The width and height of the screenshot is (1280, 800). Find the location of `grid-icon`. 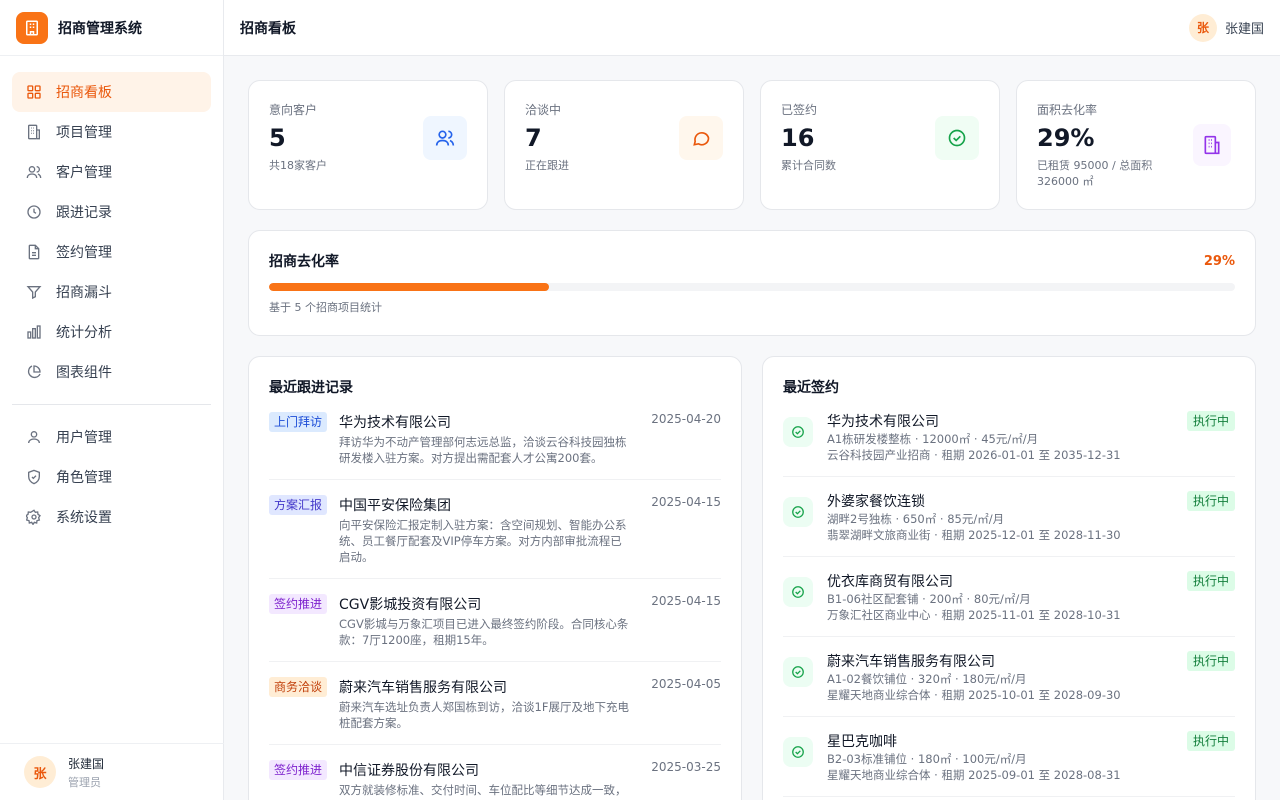

grid-icon is located at coordinates (34, 92).